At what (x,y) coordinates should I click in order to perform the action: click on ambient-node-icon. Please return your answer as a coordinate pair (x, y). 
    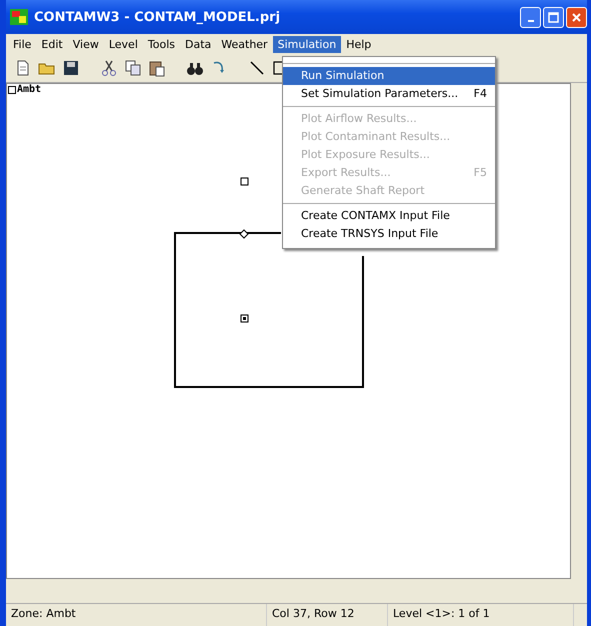
    Looking at the image, I should click on (244, 182).